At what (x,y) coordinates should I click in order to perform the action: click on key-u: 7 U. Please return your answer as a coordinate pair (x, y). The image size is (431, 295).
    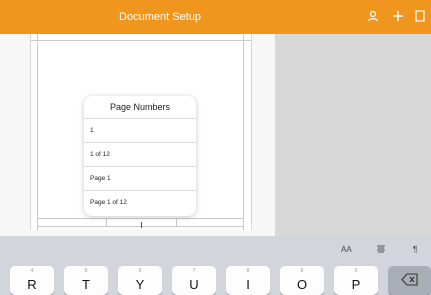
    Looking at the image, I should click on (194, 280).